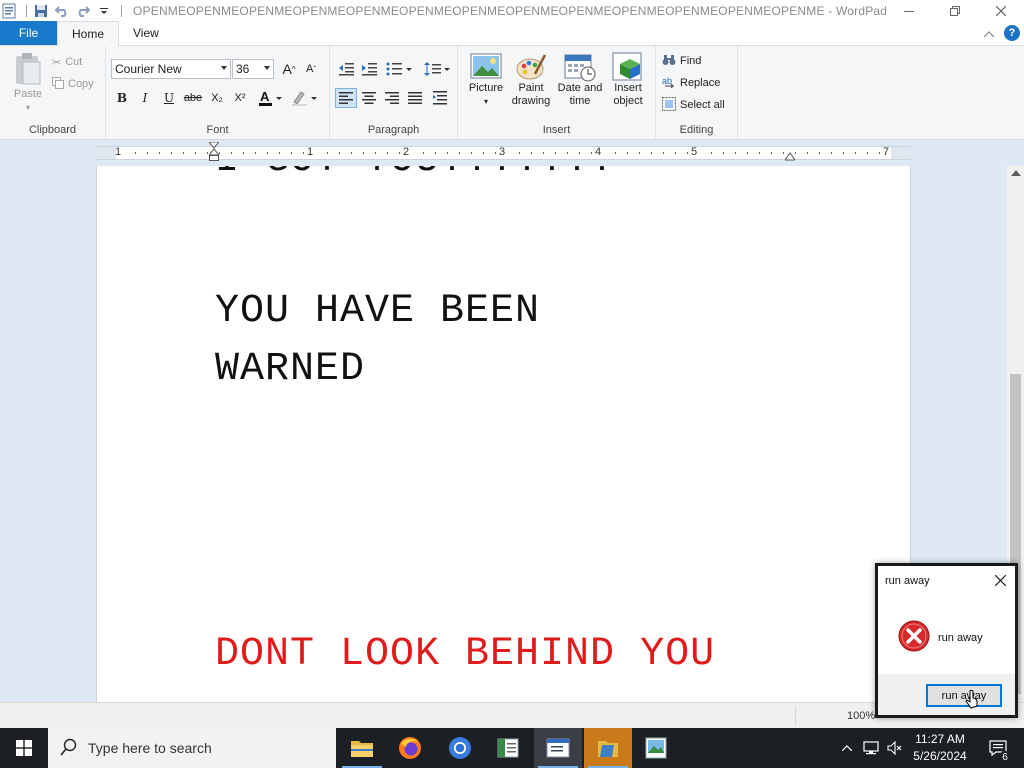  What do you see at coordinates (62, 11) in the screenshot?
I see `undo-icon` at bounding box center [62, 11].